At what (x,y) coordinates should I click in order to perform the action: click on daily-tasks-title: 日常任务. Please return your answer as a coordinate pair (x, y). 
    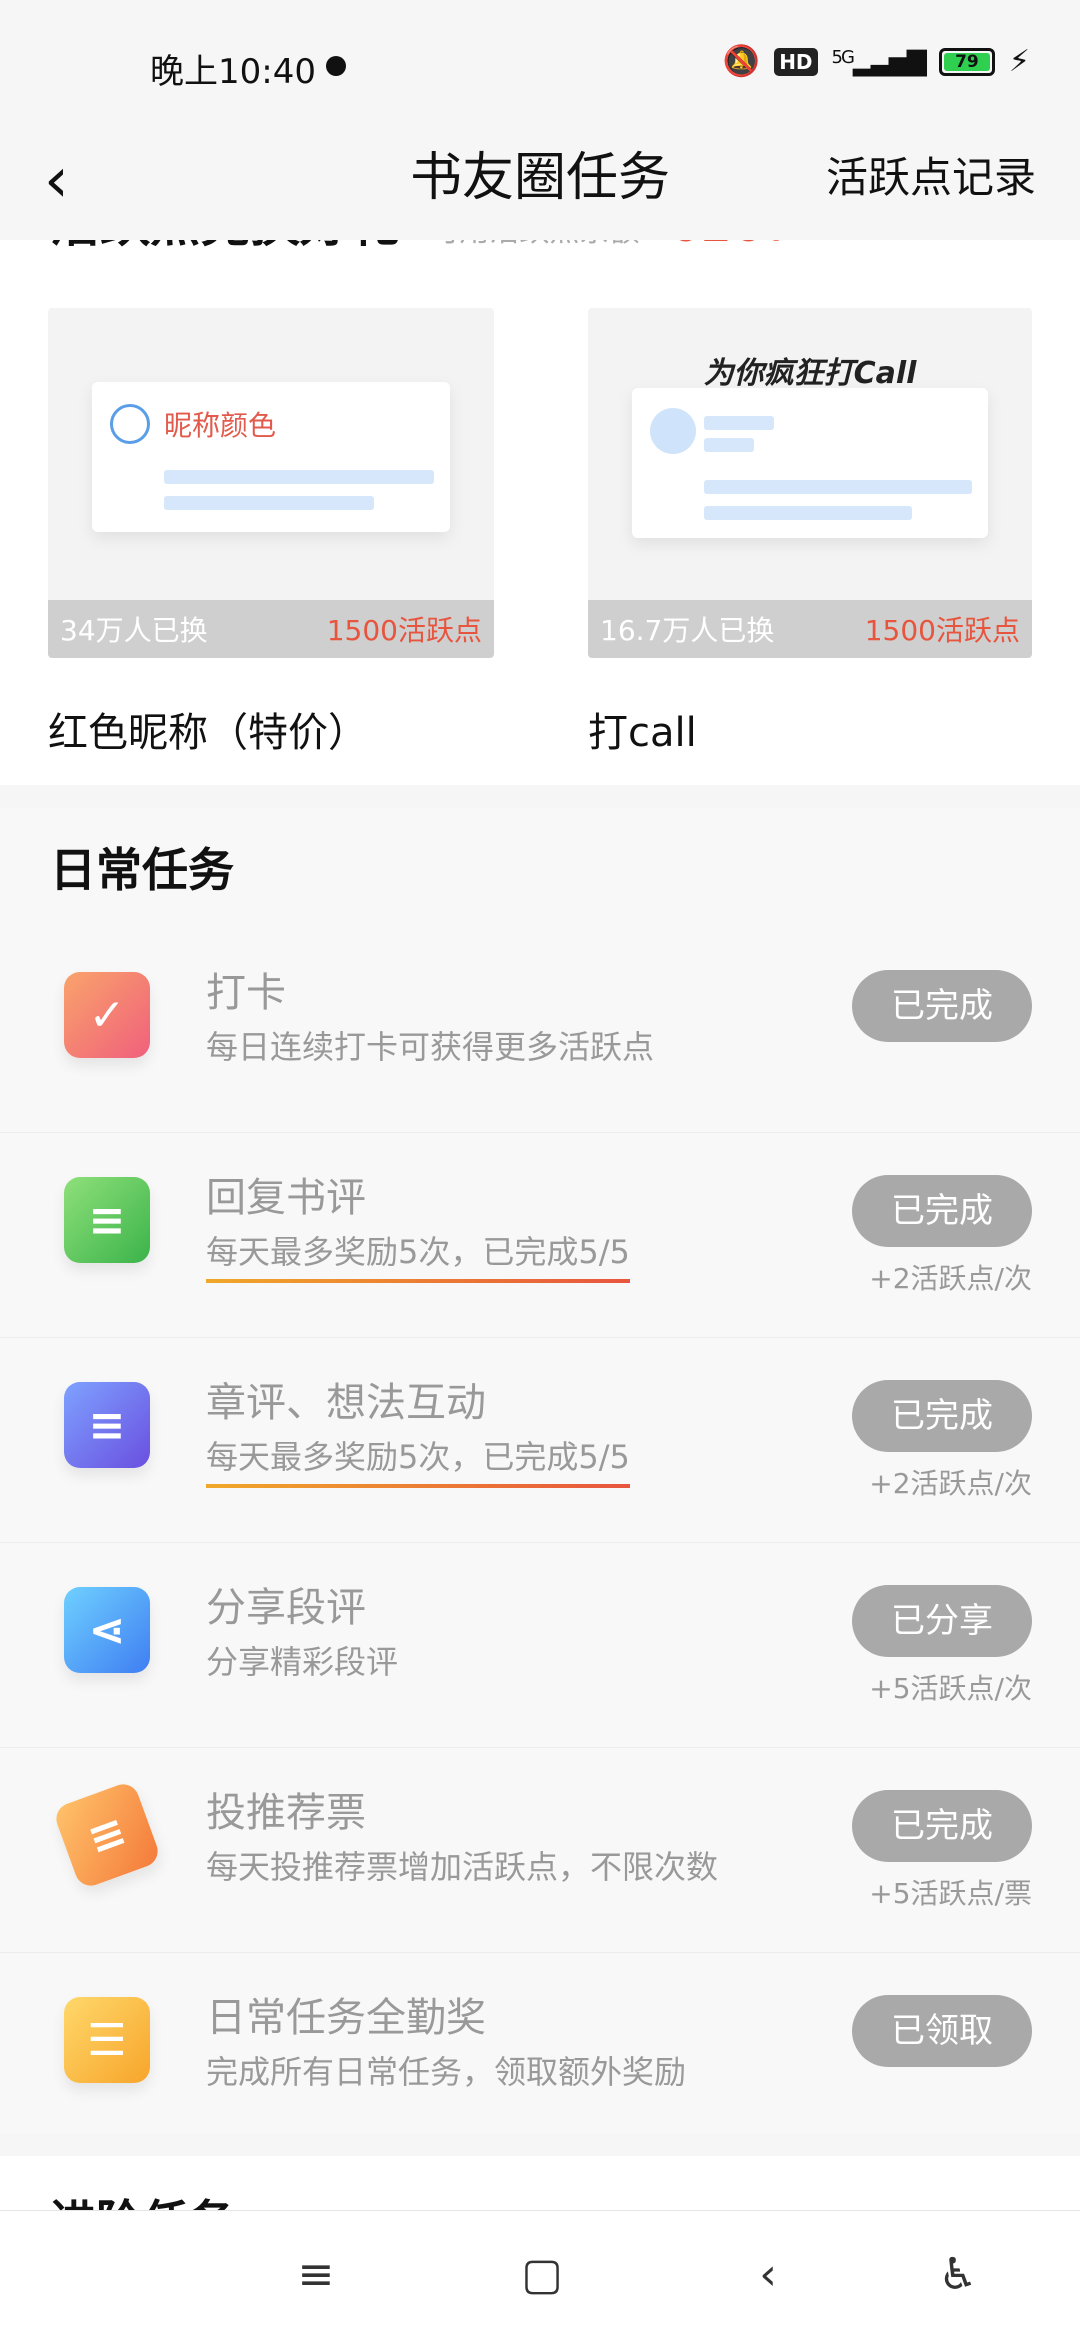
    Looking at the image, I should click on (142, 870).